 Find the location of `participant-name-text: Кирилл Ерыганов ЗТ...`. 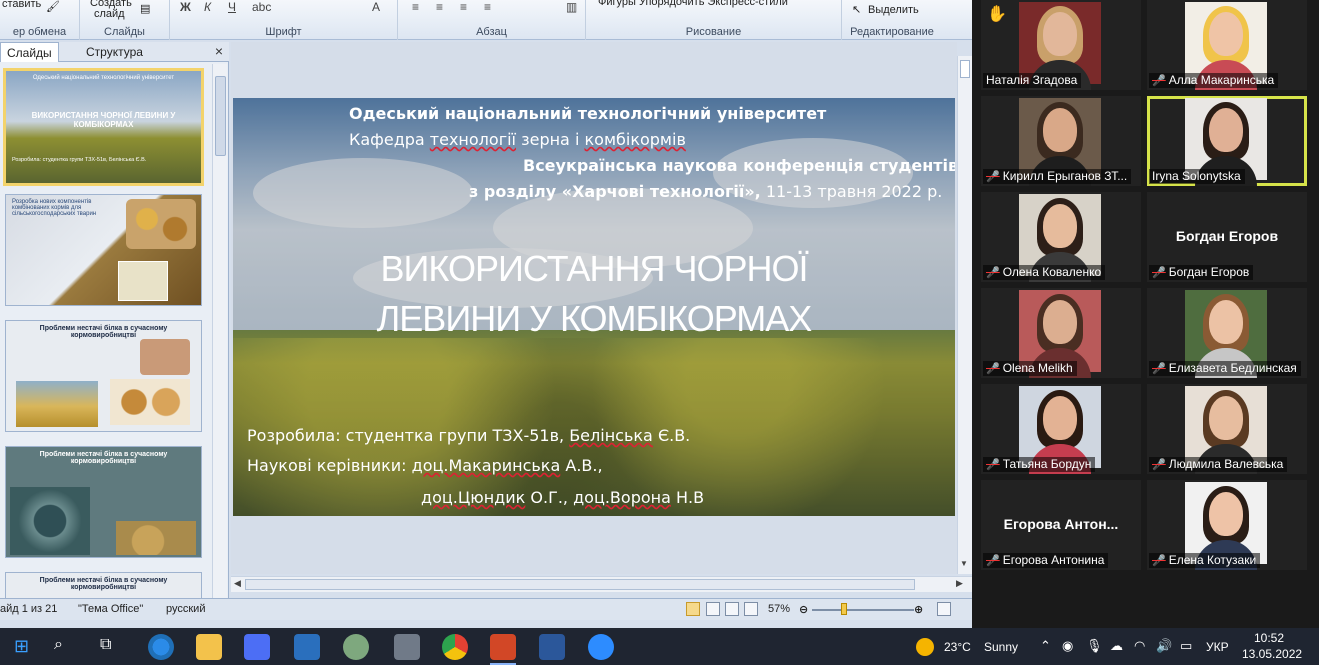

participant-name-text: Кирилл Ерыганов ЗТ... is located at coordinates (1065, 176).